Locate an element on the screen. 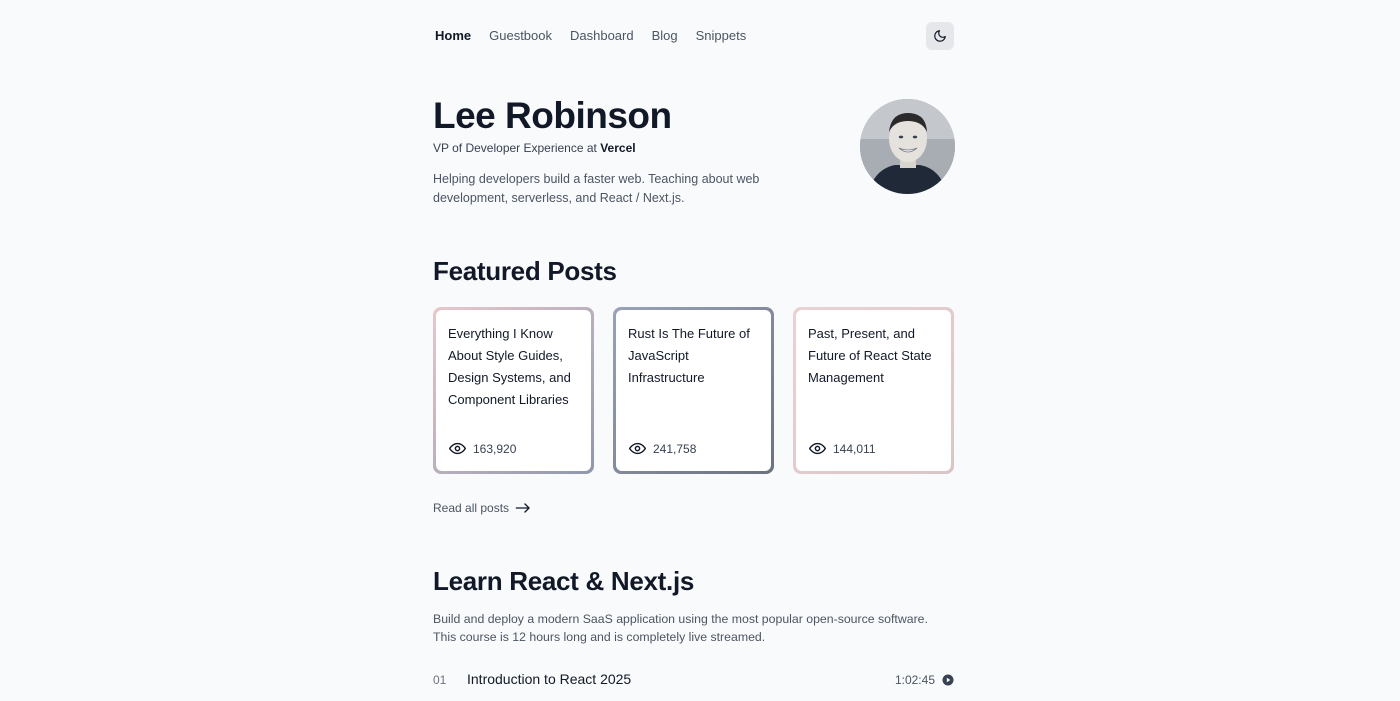 Image resolution: width=1400 pixels, height=701 pixels. avatar is located at coordinates (907, 146).